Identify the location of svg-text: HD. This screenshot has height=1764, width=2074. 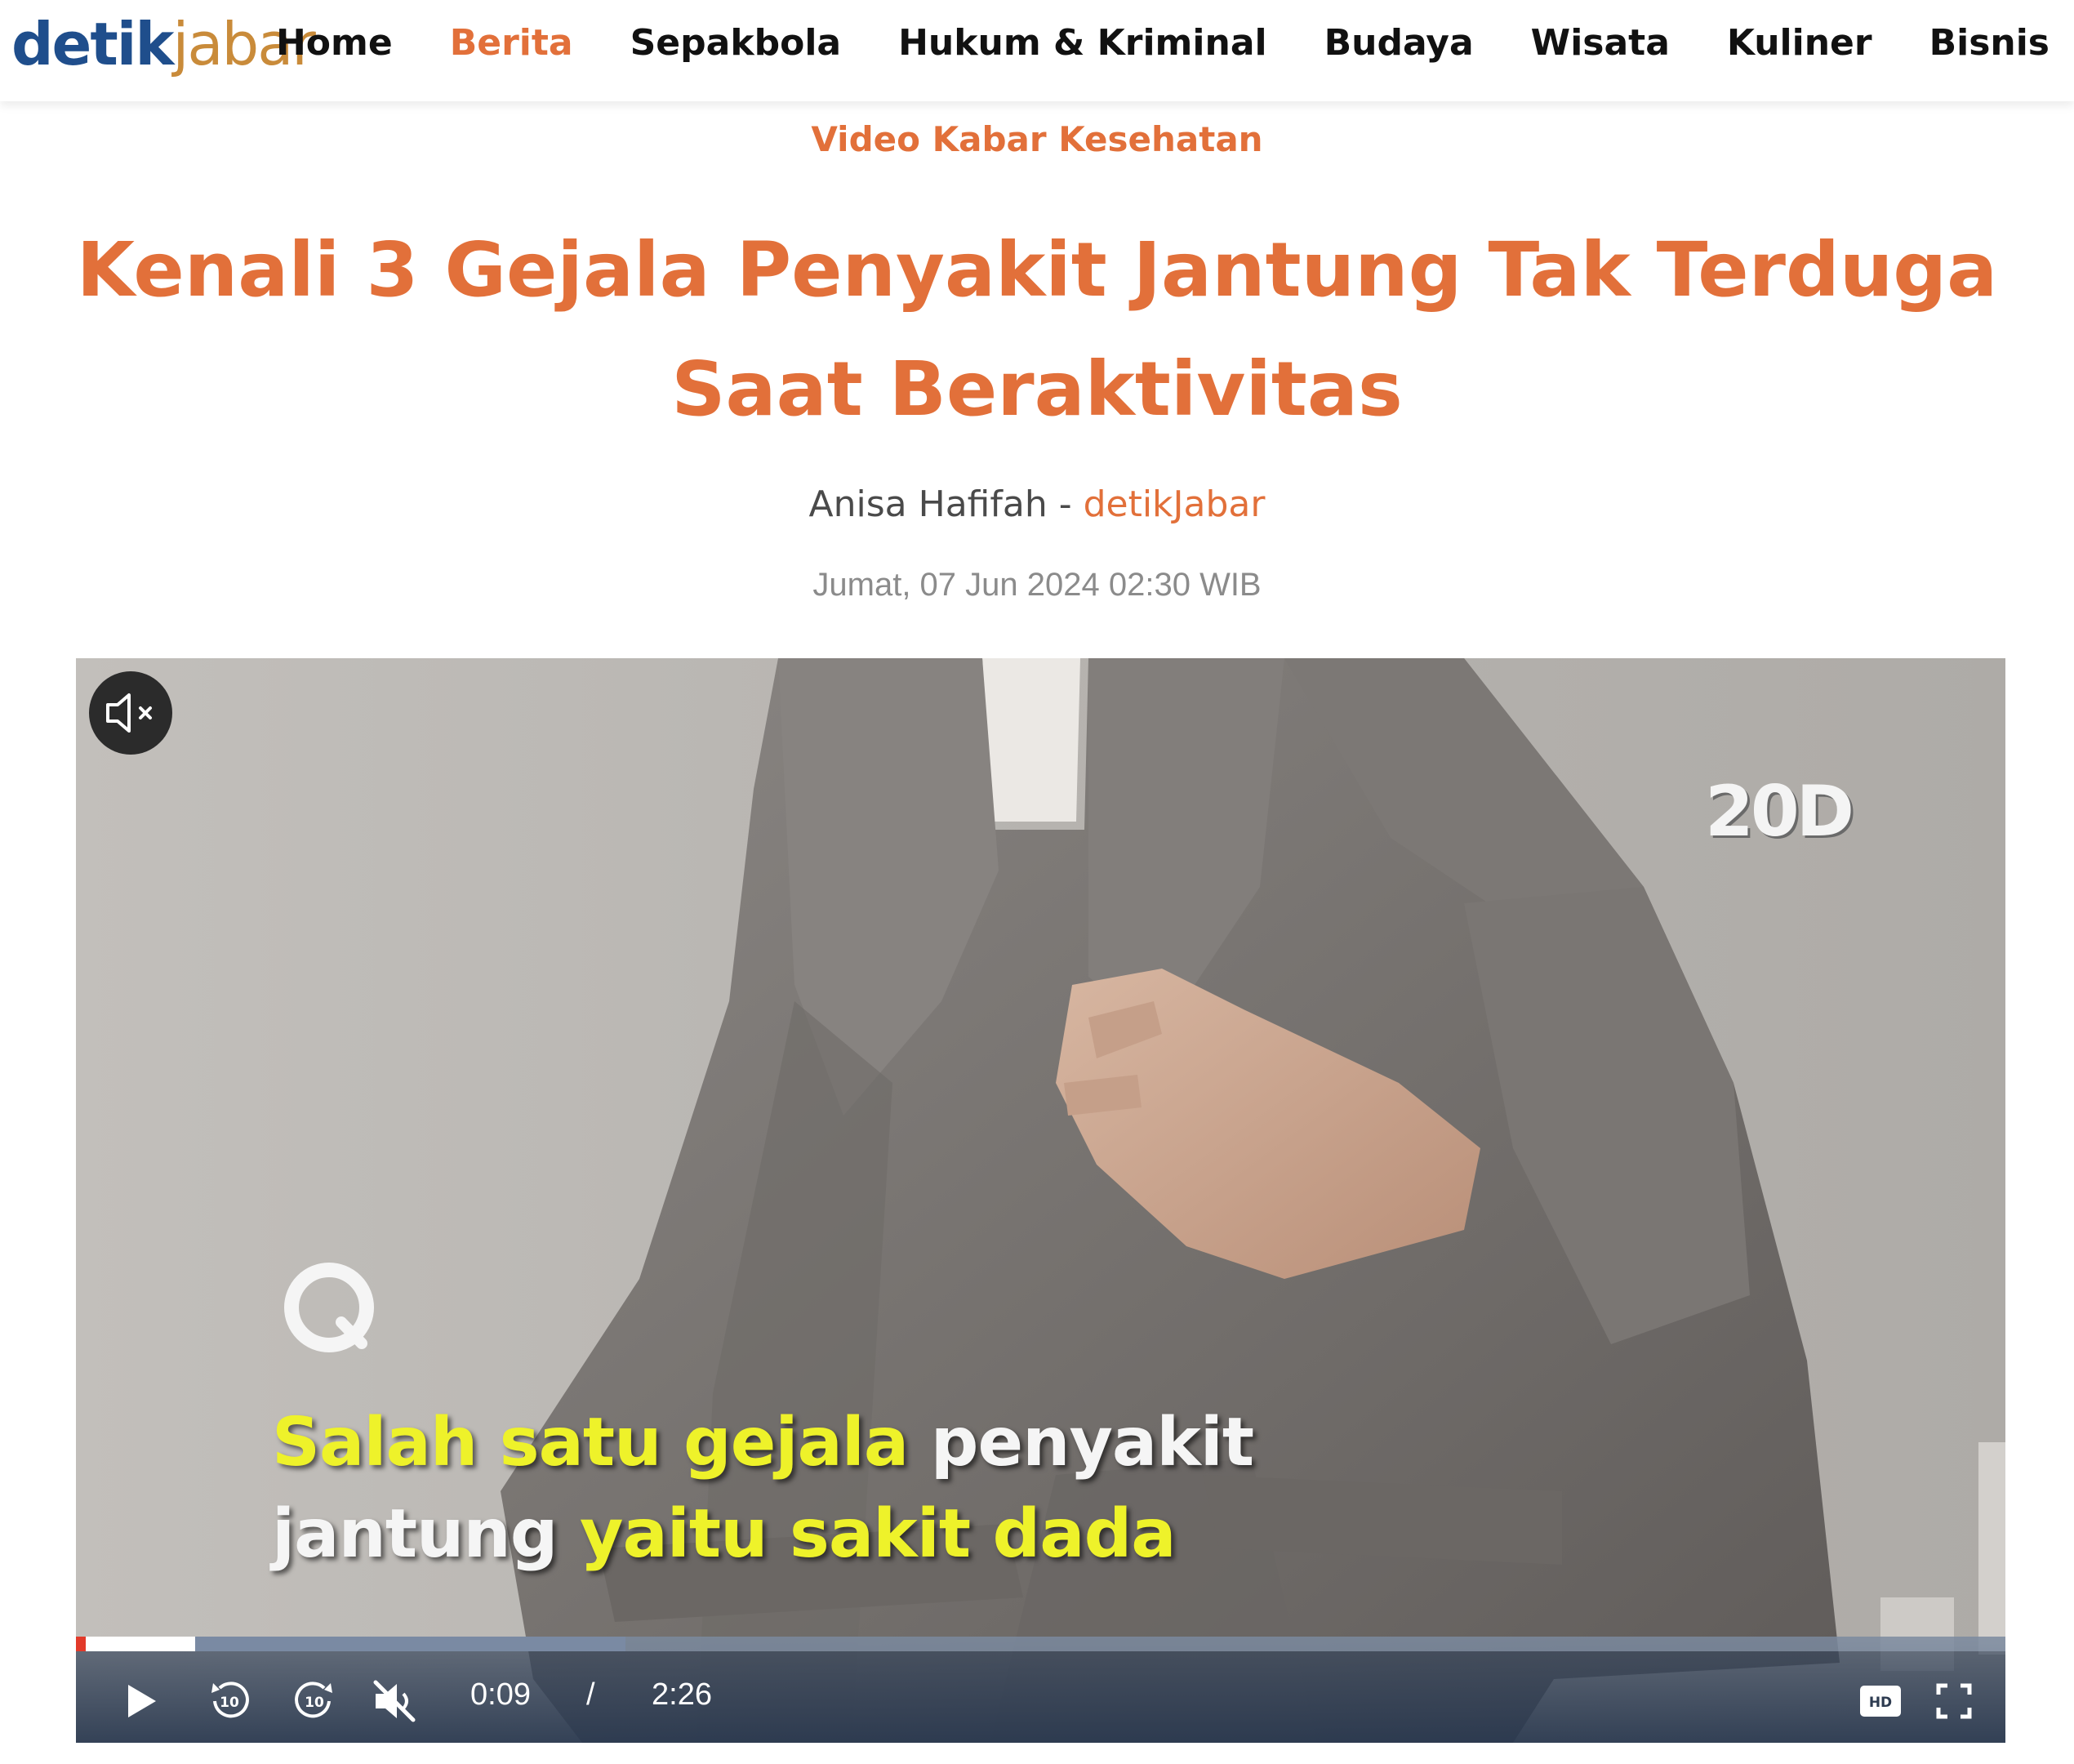
(1880, 1703).